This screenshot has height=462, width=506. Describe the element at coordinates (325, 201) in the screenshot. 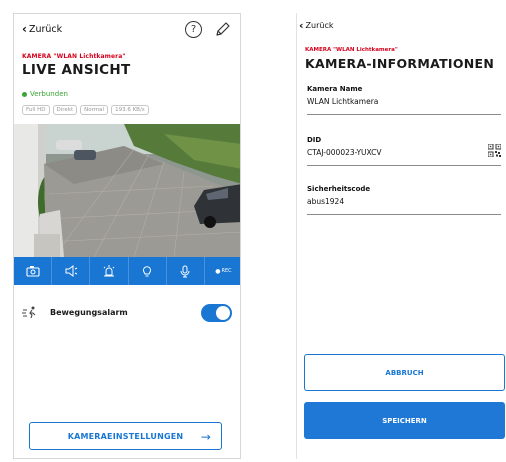

I see `security-code-field-value: abus1924` at that location.